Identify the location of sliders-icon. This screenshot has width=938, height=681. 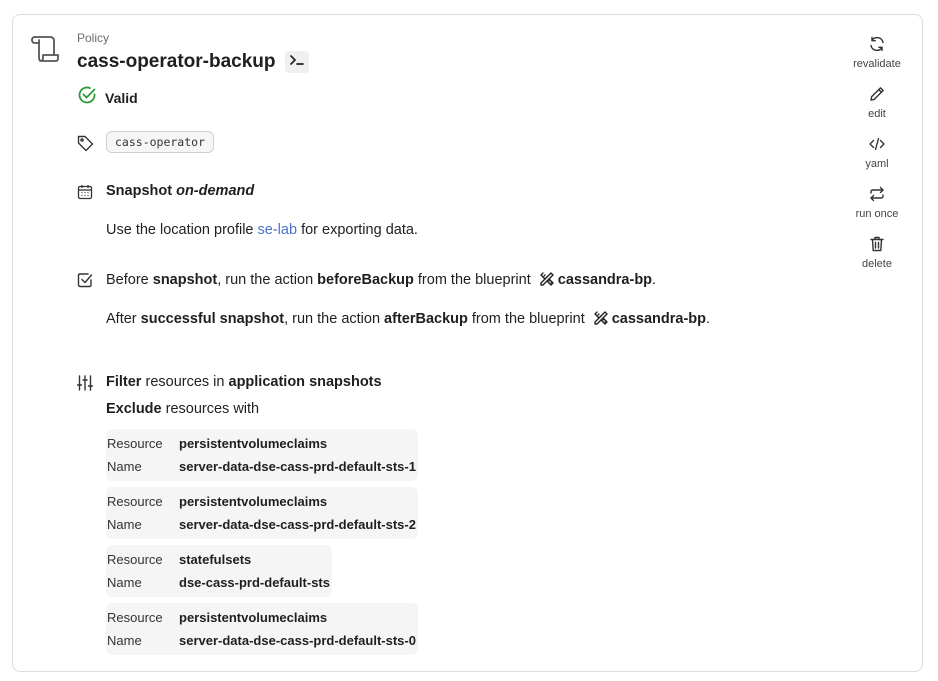
(85, 385).